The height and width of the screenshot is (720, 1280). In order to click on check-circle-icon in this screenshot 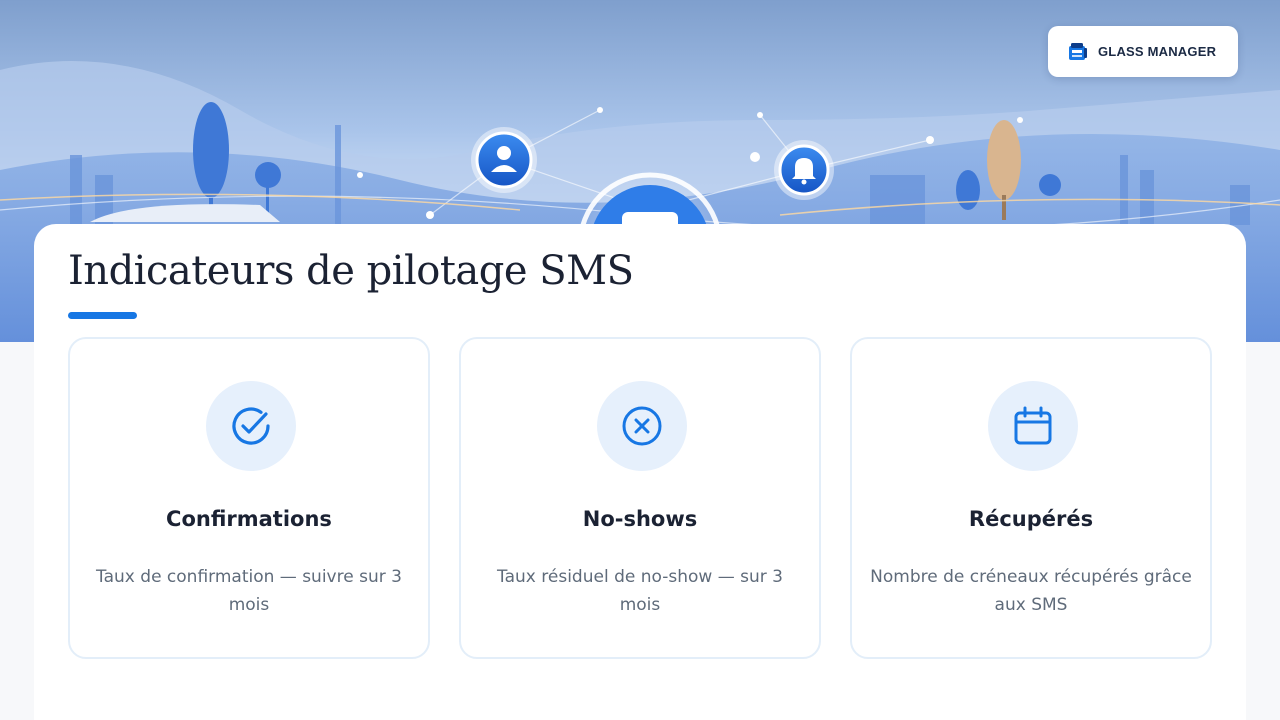, I will do `click(251, 426)`.